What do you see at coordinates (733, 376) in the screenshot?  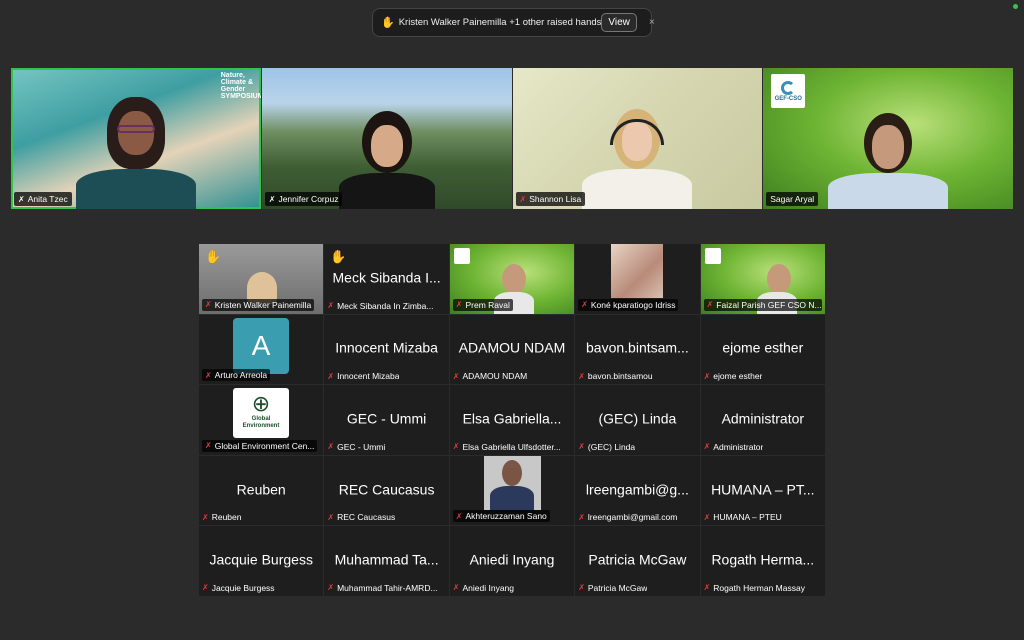 I see `participant-label: ✗ ejome esther` at bounding box center [733, 376].